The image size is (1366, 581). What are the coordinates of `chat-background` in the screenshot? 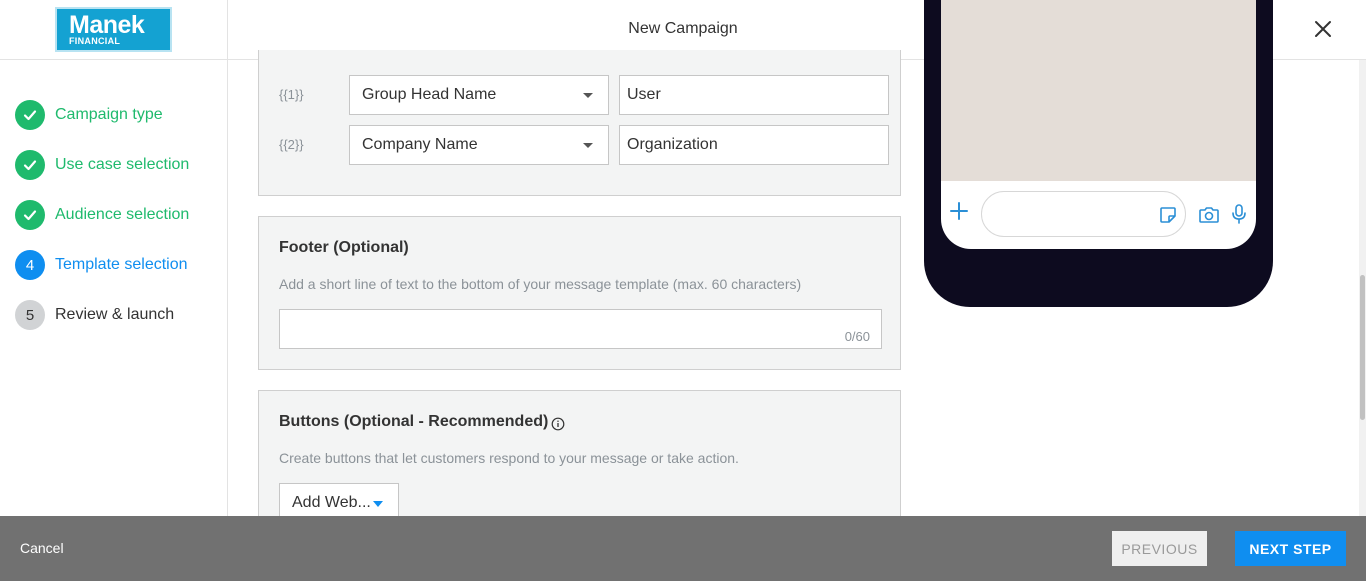 It's located at (1098, 90).